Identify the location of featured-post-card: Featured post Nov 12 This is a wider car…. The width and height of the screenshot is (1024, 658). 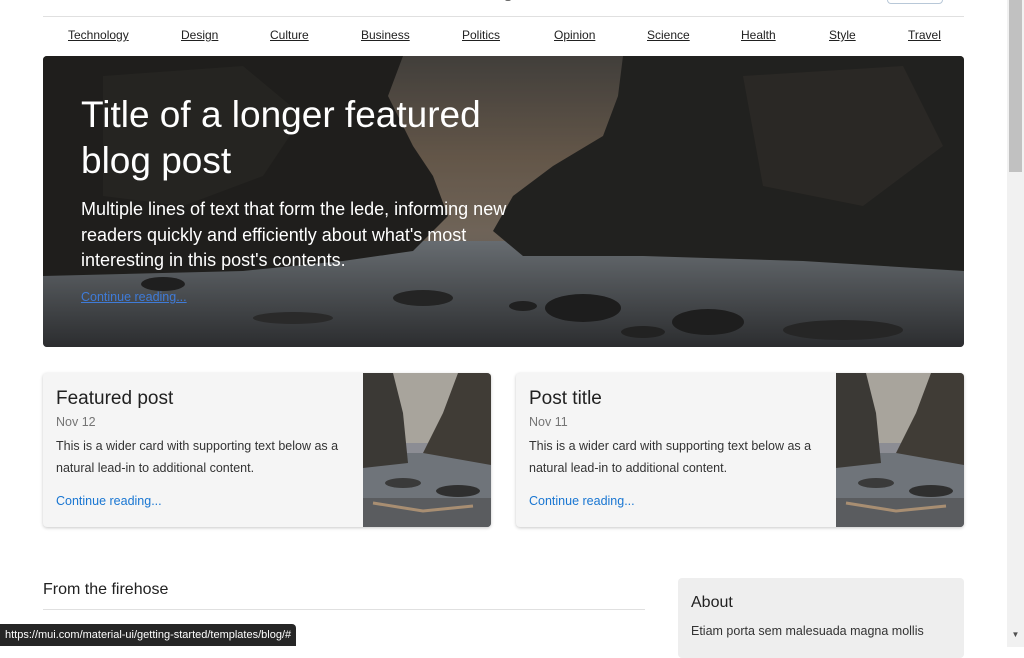
(267, 450).